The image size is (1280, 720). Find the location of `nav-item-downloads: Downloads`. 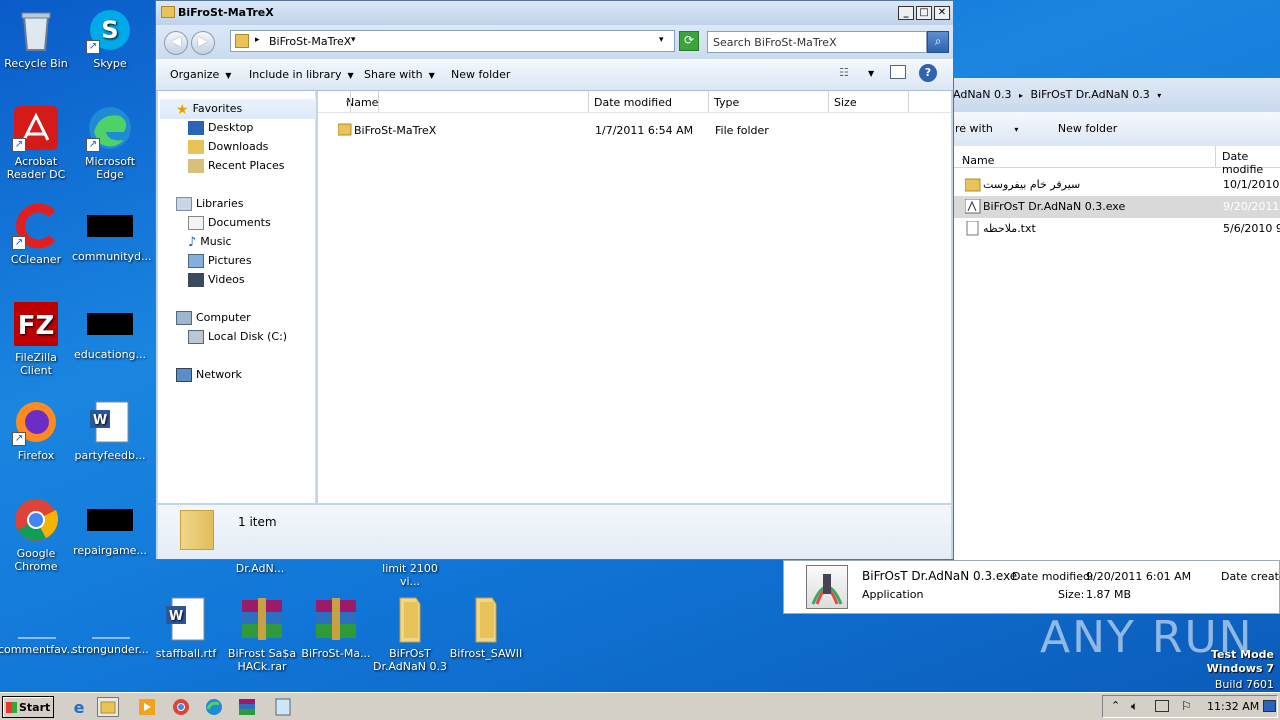

nav-item-downloads: Downloads is located at coordinates (228, 147).